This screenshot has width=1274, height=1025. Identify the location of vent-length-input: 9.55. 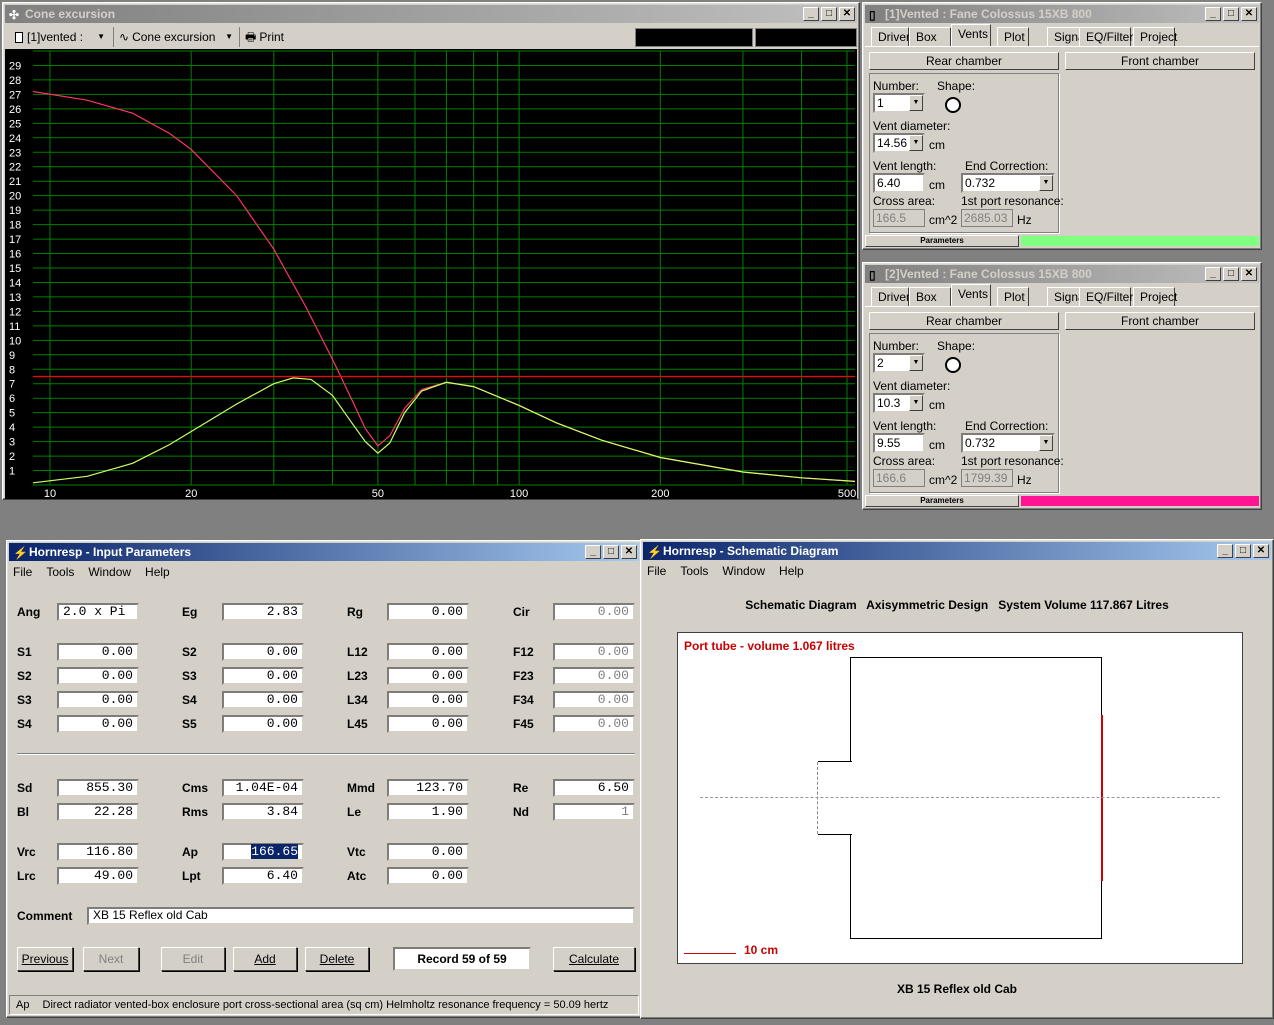
(899, 443).